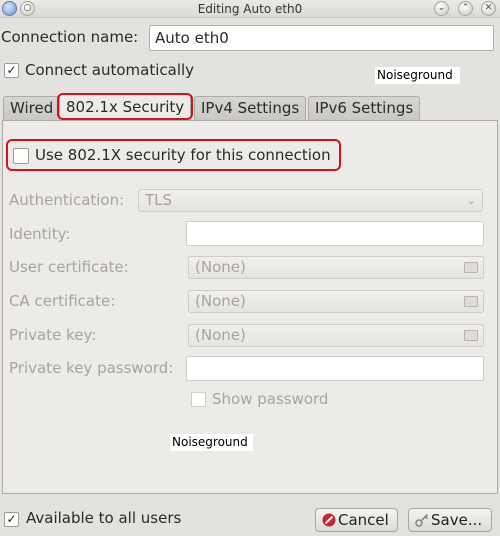 The image size is (500, 536). What do you see at coordinates (335, 368) in the screenshot?
I see `private-key-password-input` at bounding box center [335, 368].